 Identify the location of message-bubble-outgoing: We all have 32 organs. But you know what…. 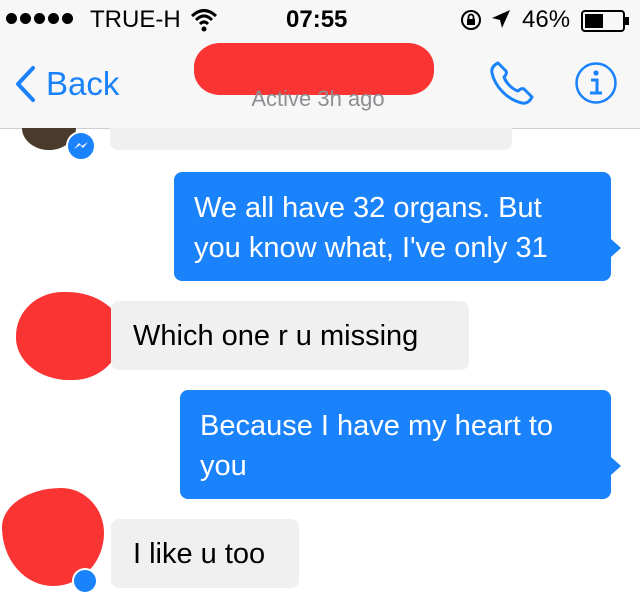
(397, 226).